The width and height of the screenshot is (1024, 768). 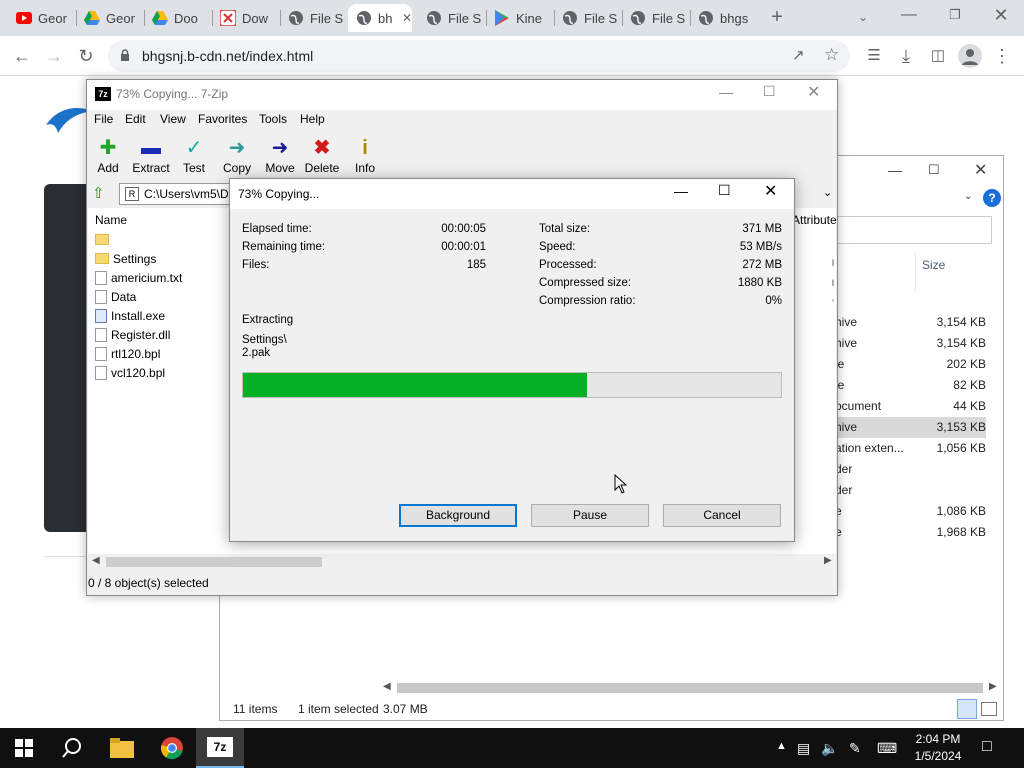 What do you see at coordinates (910, 511) in the screenshot?
I see `explorer-row: e 1,086 KB` at bounding box center [910, 511].